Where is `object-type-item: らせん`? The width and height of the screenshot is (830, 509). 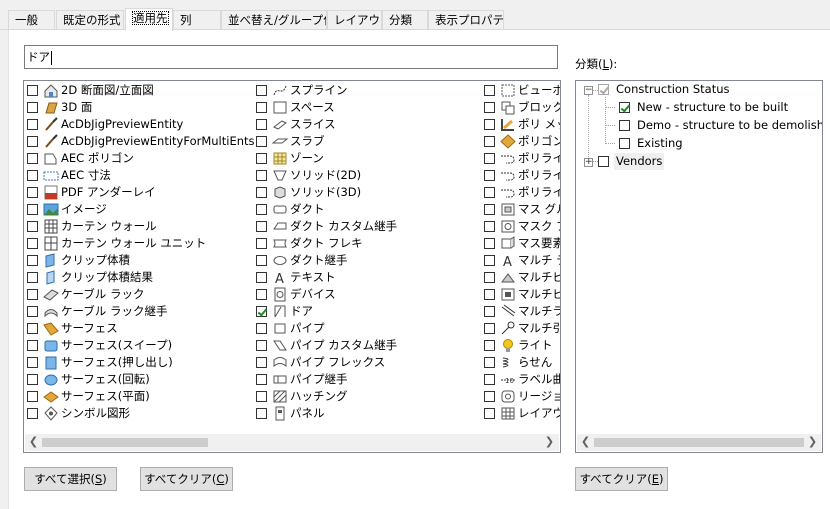 object-type-item: らせん is located at coordinates (520, 362).